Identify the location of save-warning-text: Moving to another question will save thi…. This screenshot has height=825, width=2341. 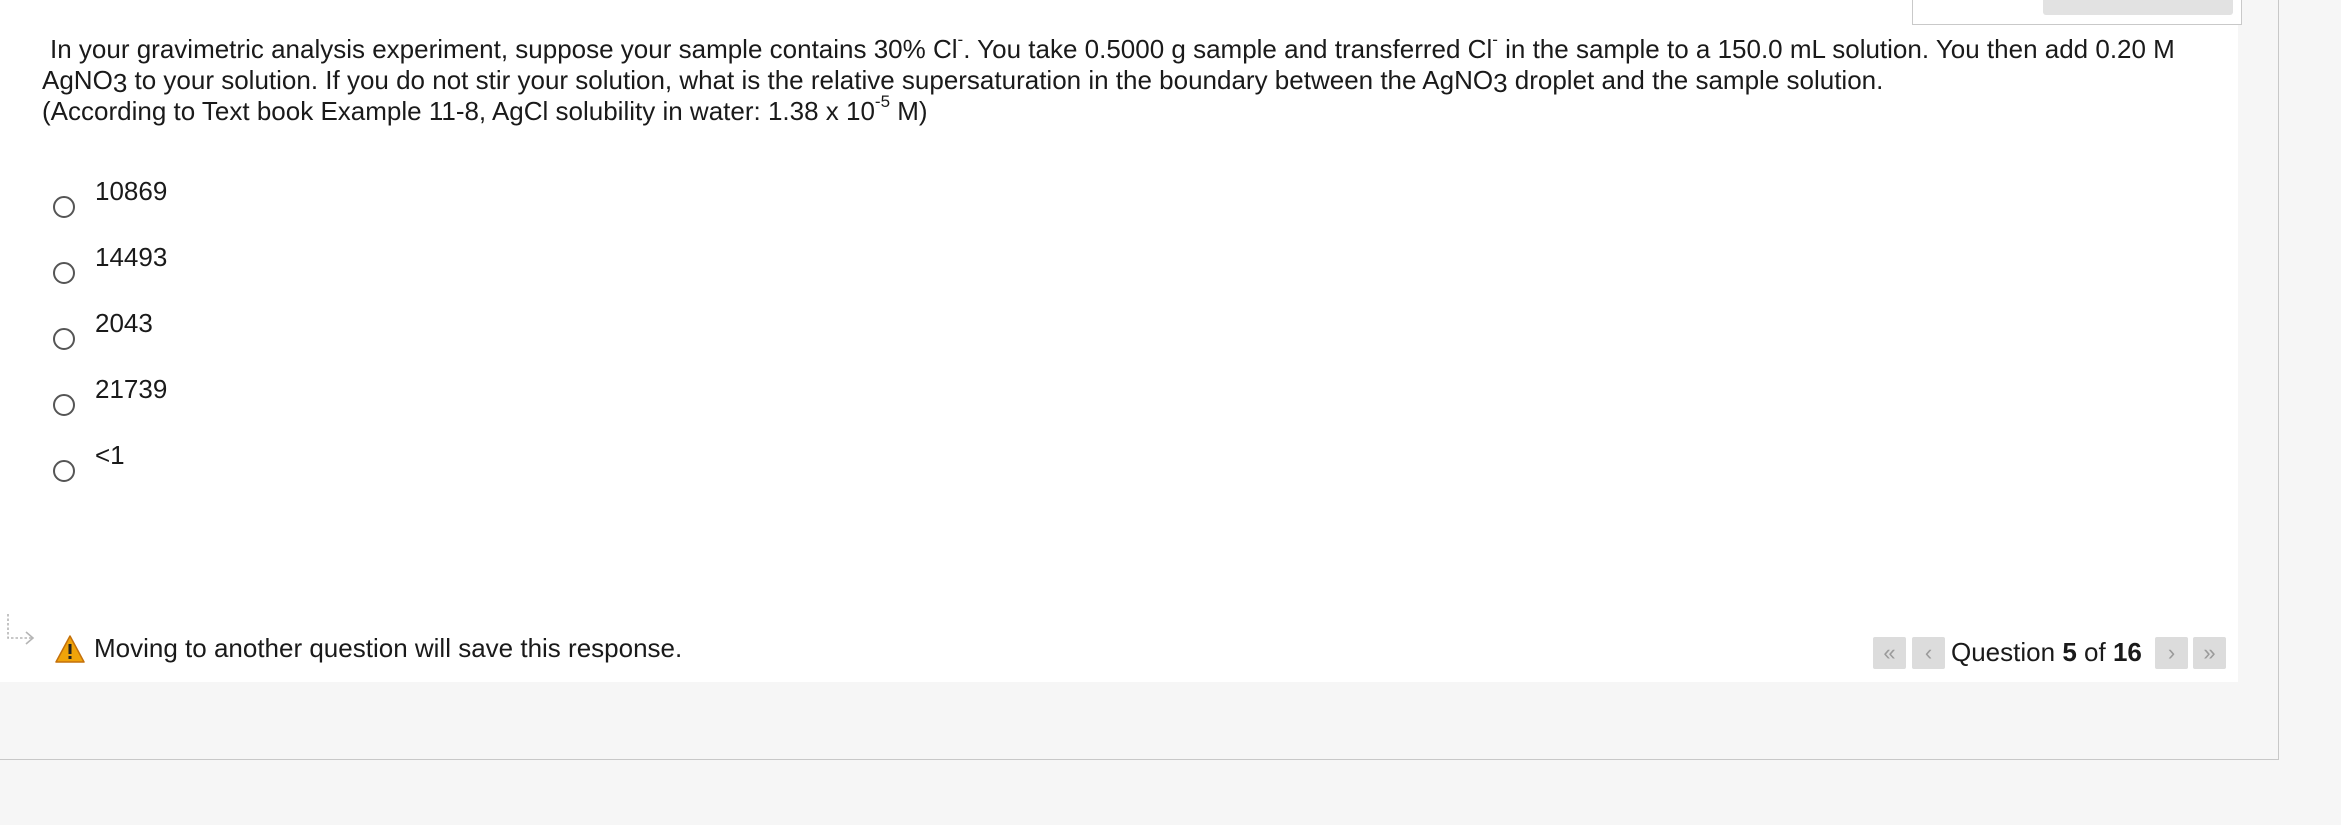
(388, 648).